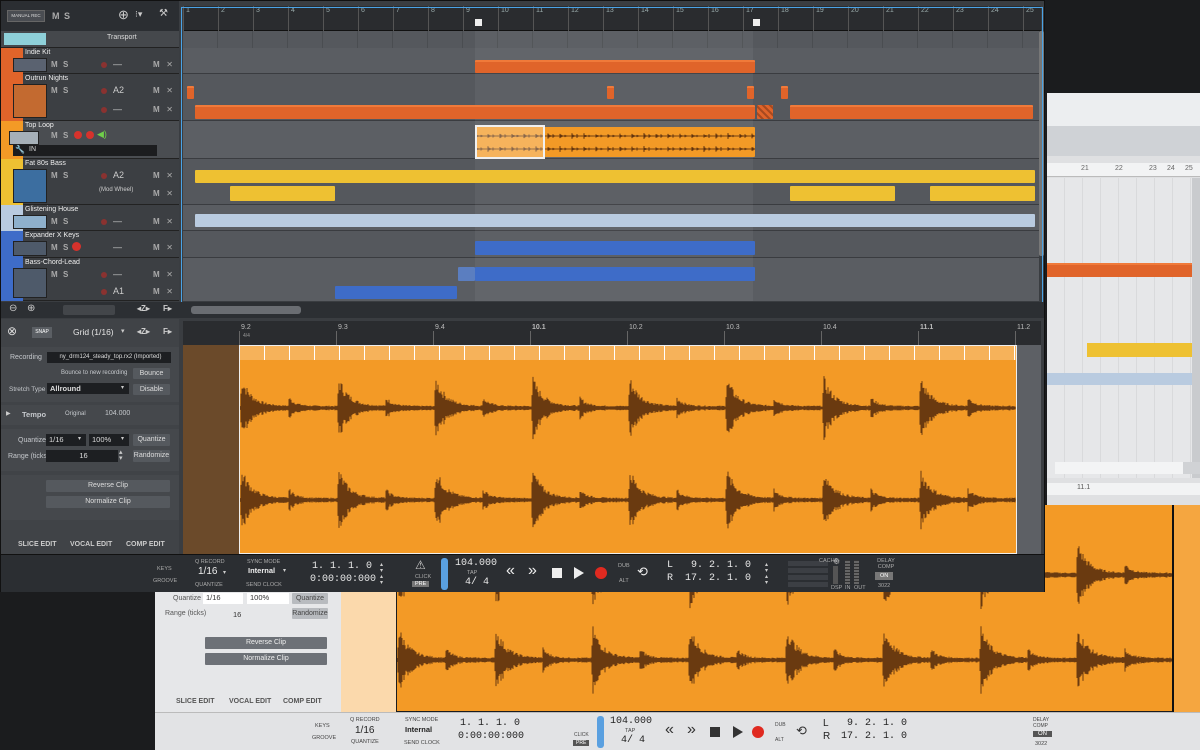 The height and width of the screenshot is (750, 1200). Describe the element at coordinates (766, 574) in the screenshot. I see `stepper-icon: ▴ ▾ ▴ ▾` at that location.